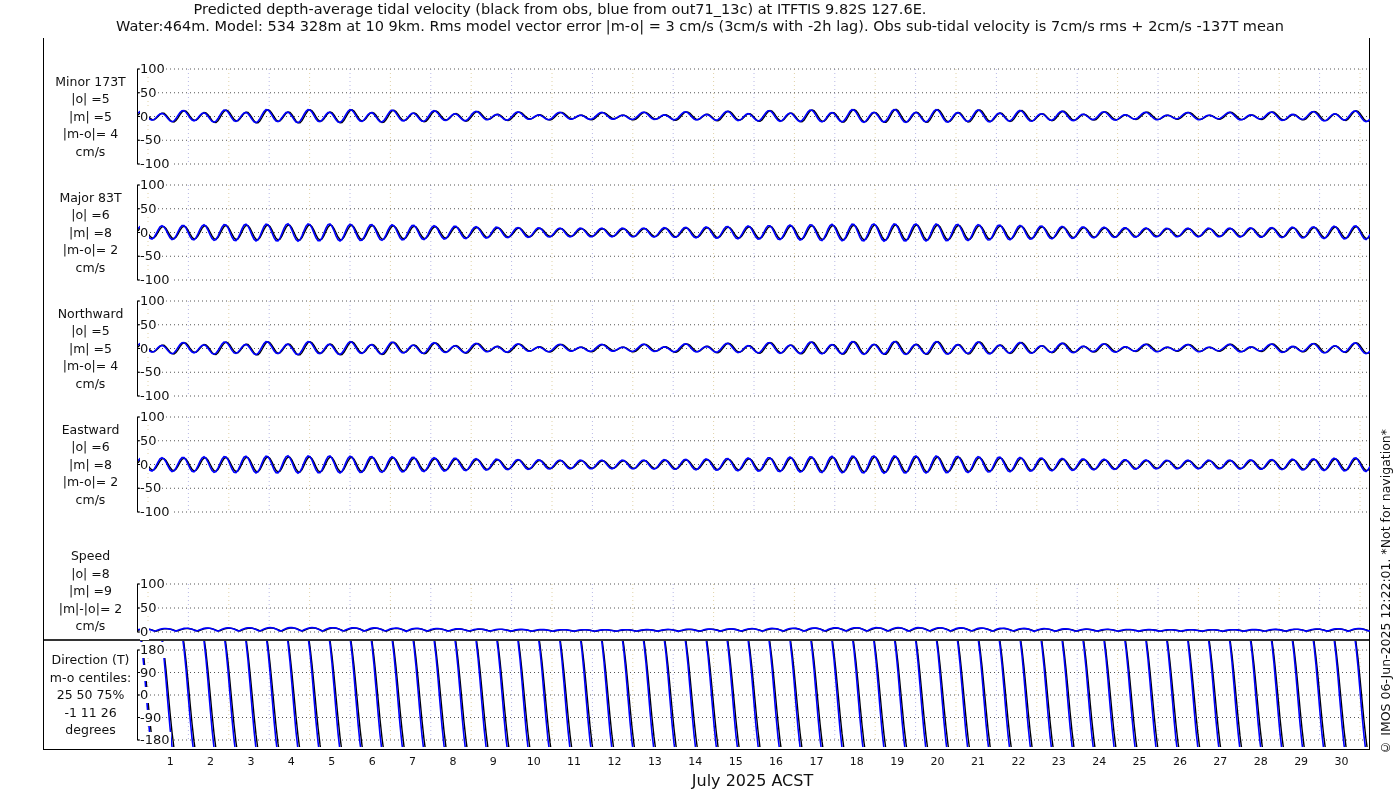 The height and width of the screenshot is (800, 1400). Describe the element at coordinates (453, 761) in the screenshot. I see `x-tick-label: 8` at that location.